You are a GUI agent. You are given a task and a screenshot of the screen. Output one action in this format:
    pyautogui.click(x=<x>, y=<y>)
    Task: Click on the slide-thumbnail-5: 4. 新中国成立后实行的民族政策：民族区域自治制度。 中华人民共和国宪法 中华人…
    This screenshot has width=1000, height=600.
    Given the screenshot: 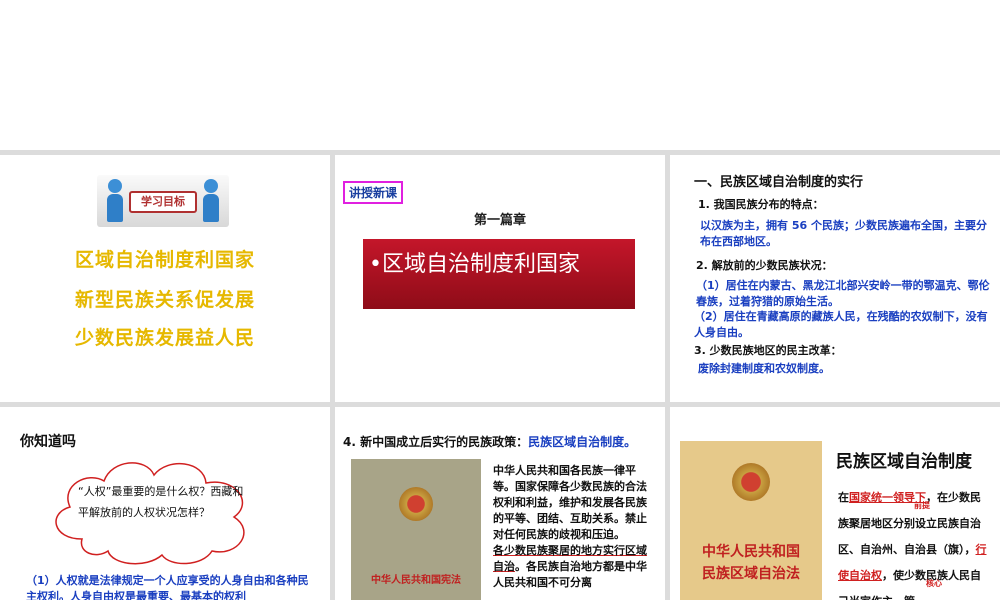 What is the action you would take?
    pyautogui.click(x=500, y=503)
    